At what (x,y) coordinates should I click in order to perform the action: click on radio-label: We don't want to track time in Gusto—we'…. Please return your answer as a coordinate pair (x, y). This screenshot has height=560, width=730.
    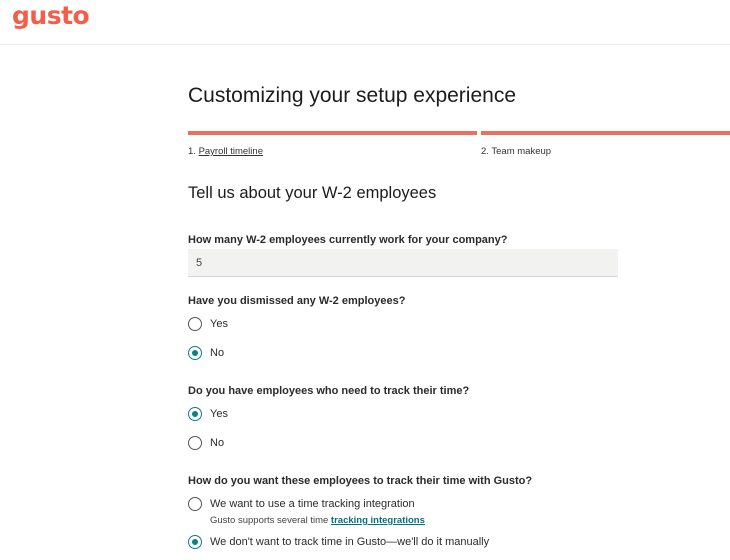
    Looking at the image, I should click on (350, 542).